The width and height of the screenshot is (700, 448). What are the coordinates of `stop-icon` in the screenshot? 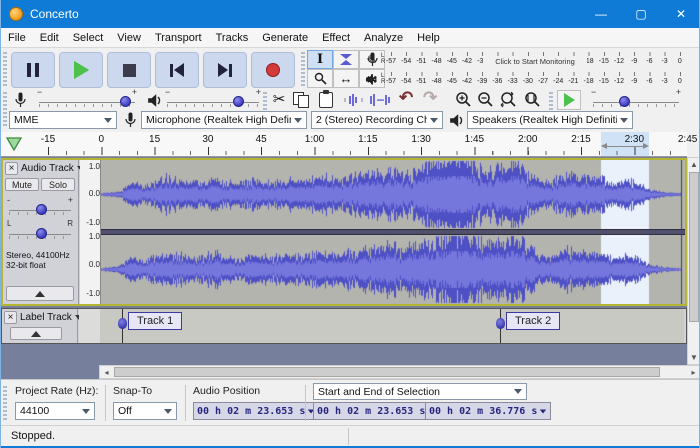 It's located at (129, 70).